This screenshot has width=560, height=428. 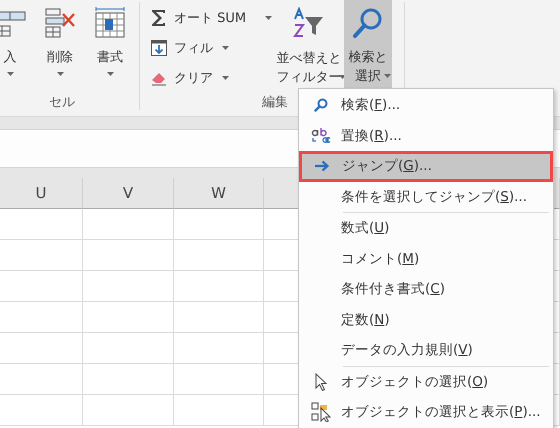 I want to click on menu-item: データの入力規則(V), so click(x=426, y=350).